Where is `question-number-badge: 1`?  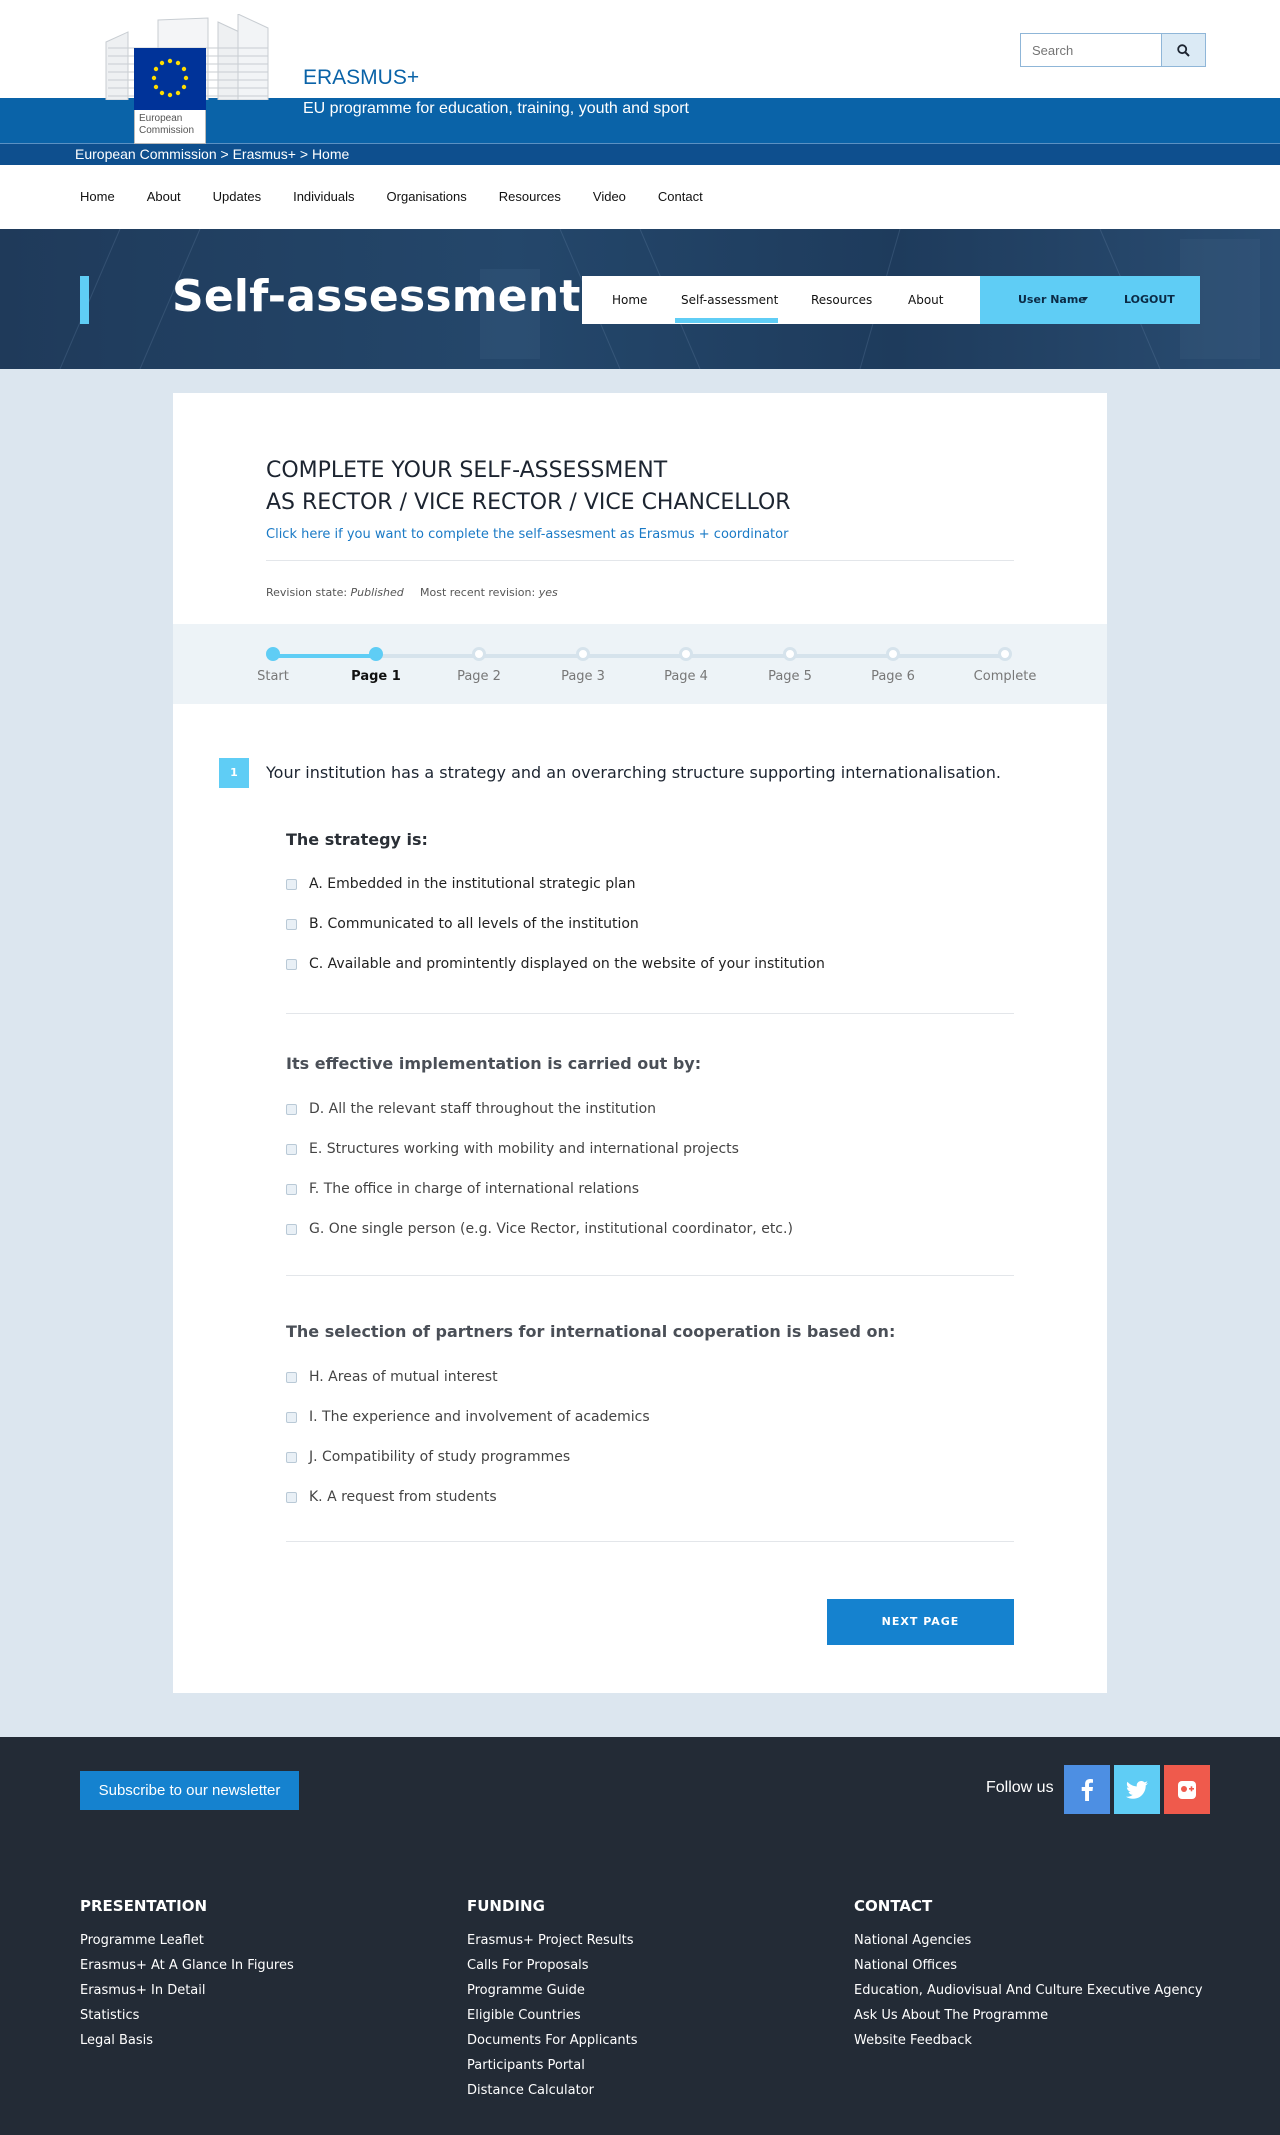
question-number-badge: 1 is located at coordinates (234, 773).